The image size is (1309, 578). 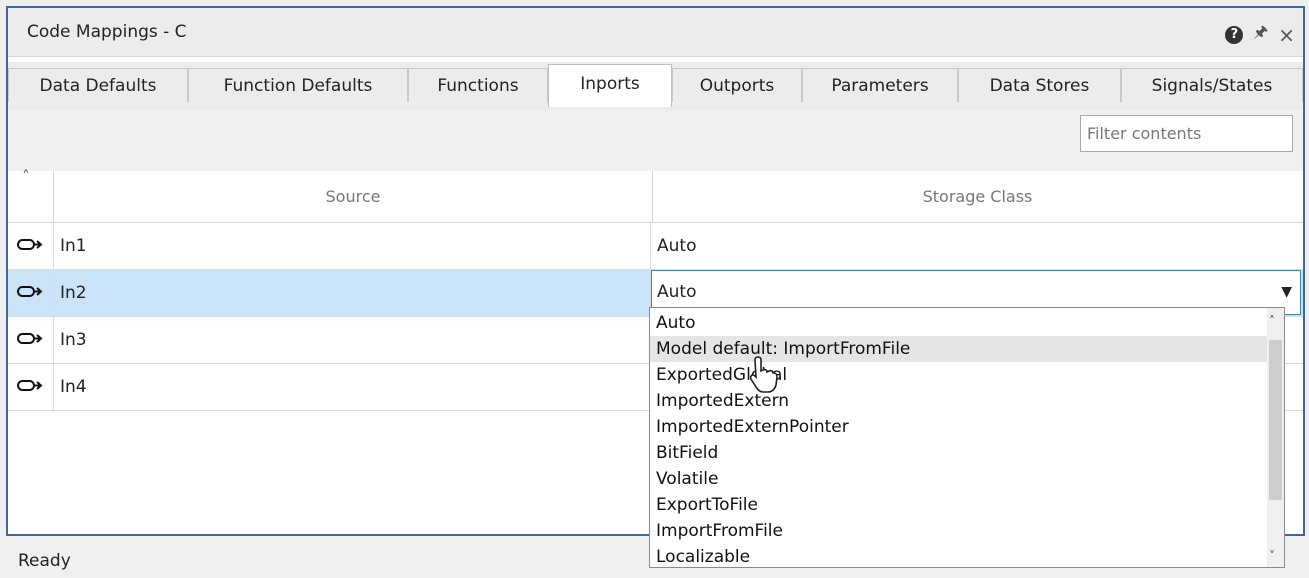 What do you see at coordinates (610, 85) in the screenshot?
I see `tab-inports: Inports` at bounding box center [610, 85].